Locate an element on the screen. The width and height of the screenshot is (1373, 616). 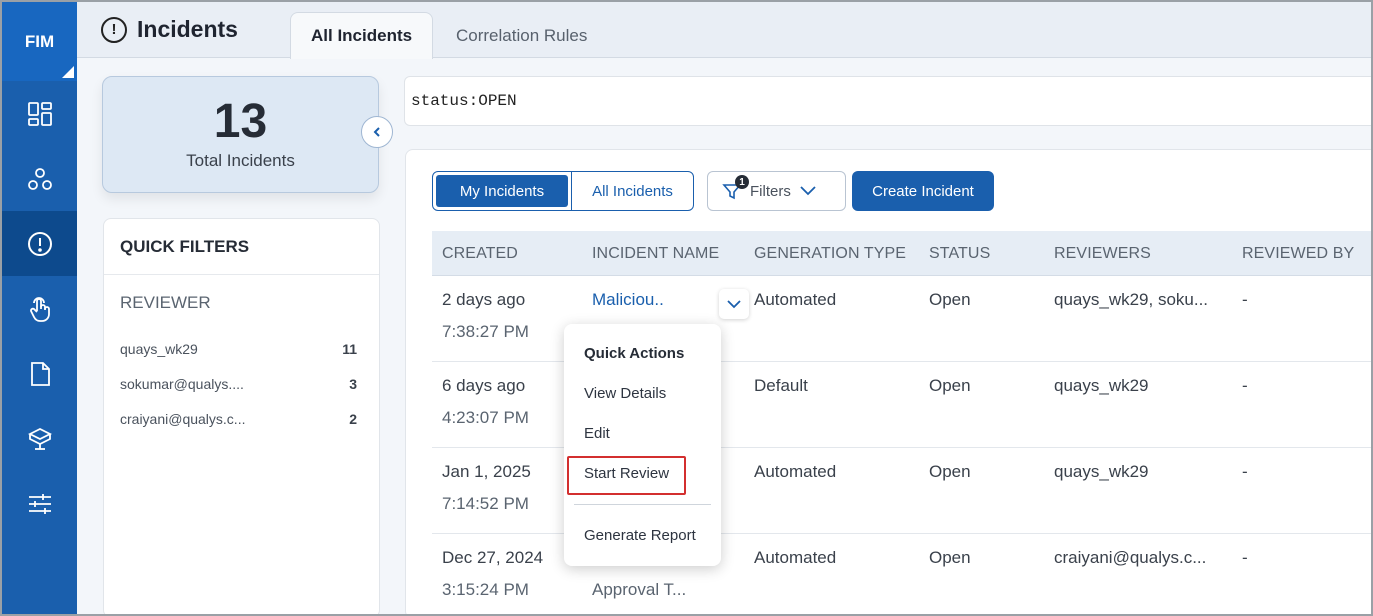
incident-scope-toggle: My Incidents All Incidents is located at coordinates (563, 191).